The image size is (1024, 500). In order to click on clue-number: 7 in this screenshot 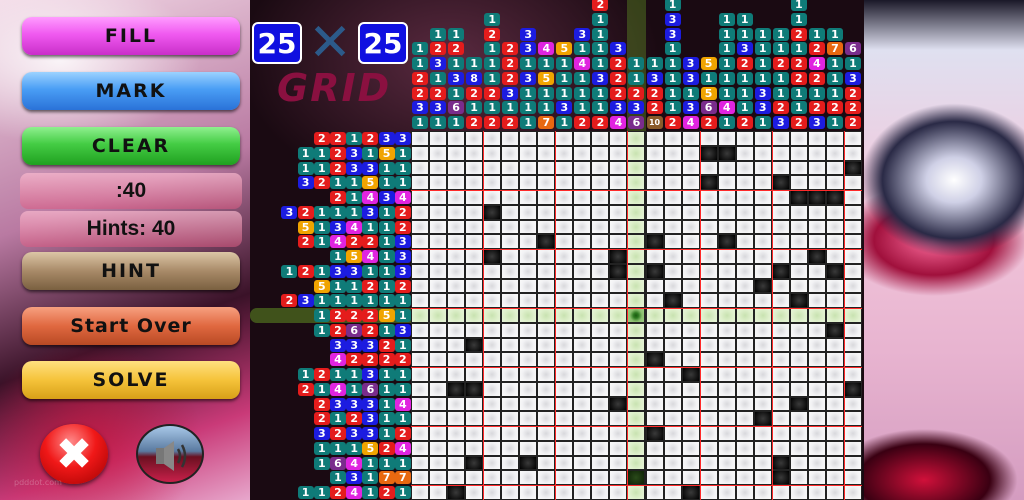, I will do `click(386, 478)`.